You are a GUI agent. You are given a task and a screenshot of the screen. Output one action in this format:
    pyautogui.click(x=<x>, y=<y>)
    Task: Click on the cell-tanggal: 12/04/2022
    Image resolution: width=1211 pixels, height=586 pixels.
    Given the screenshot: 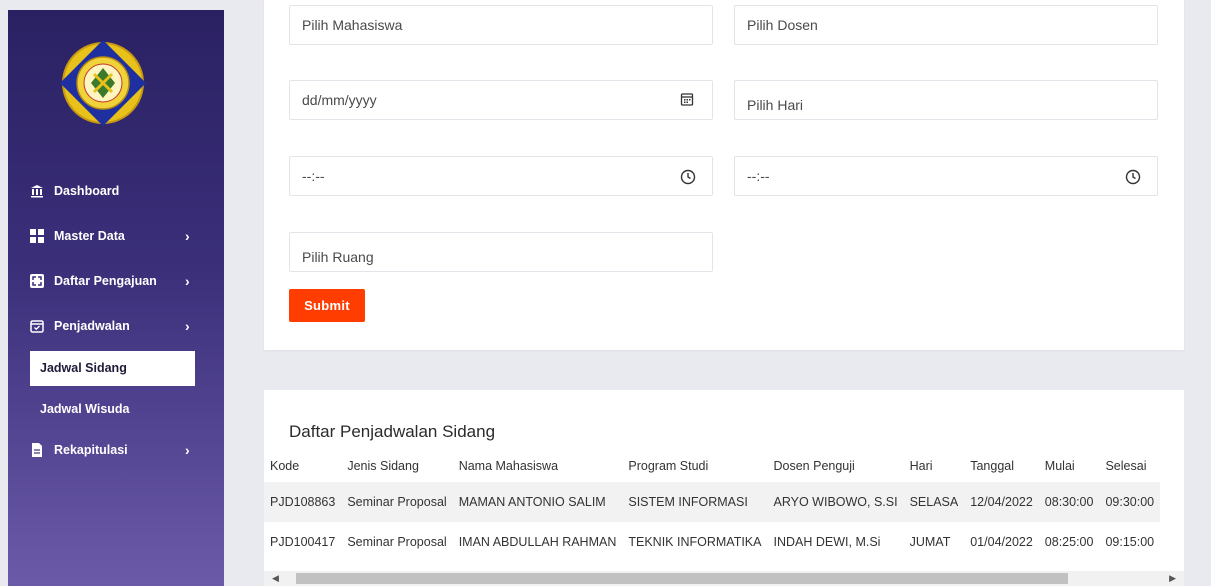 What is the action you would take?
    pyautogui.click(x=1001, y=502)
    